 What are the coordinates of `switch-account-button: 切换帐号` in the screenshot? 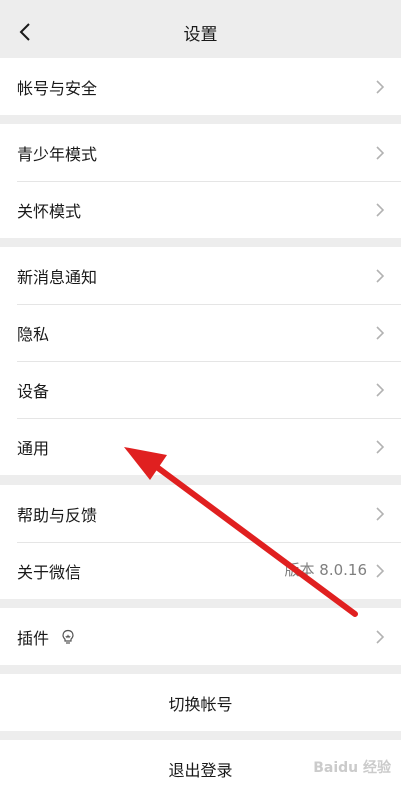 It's located at (200, 702).